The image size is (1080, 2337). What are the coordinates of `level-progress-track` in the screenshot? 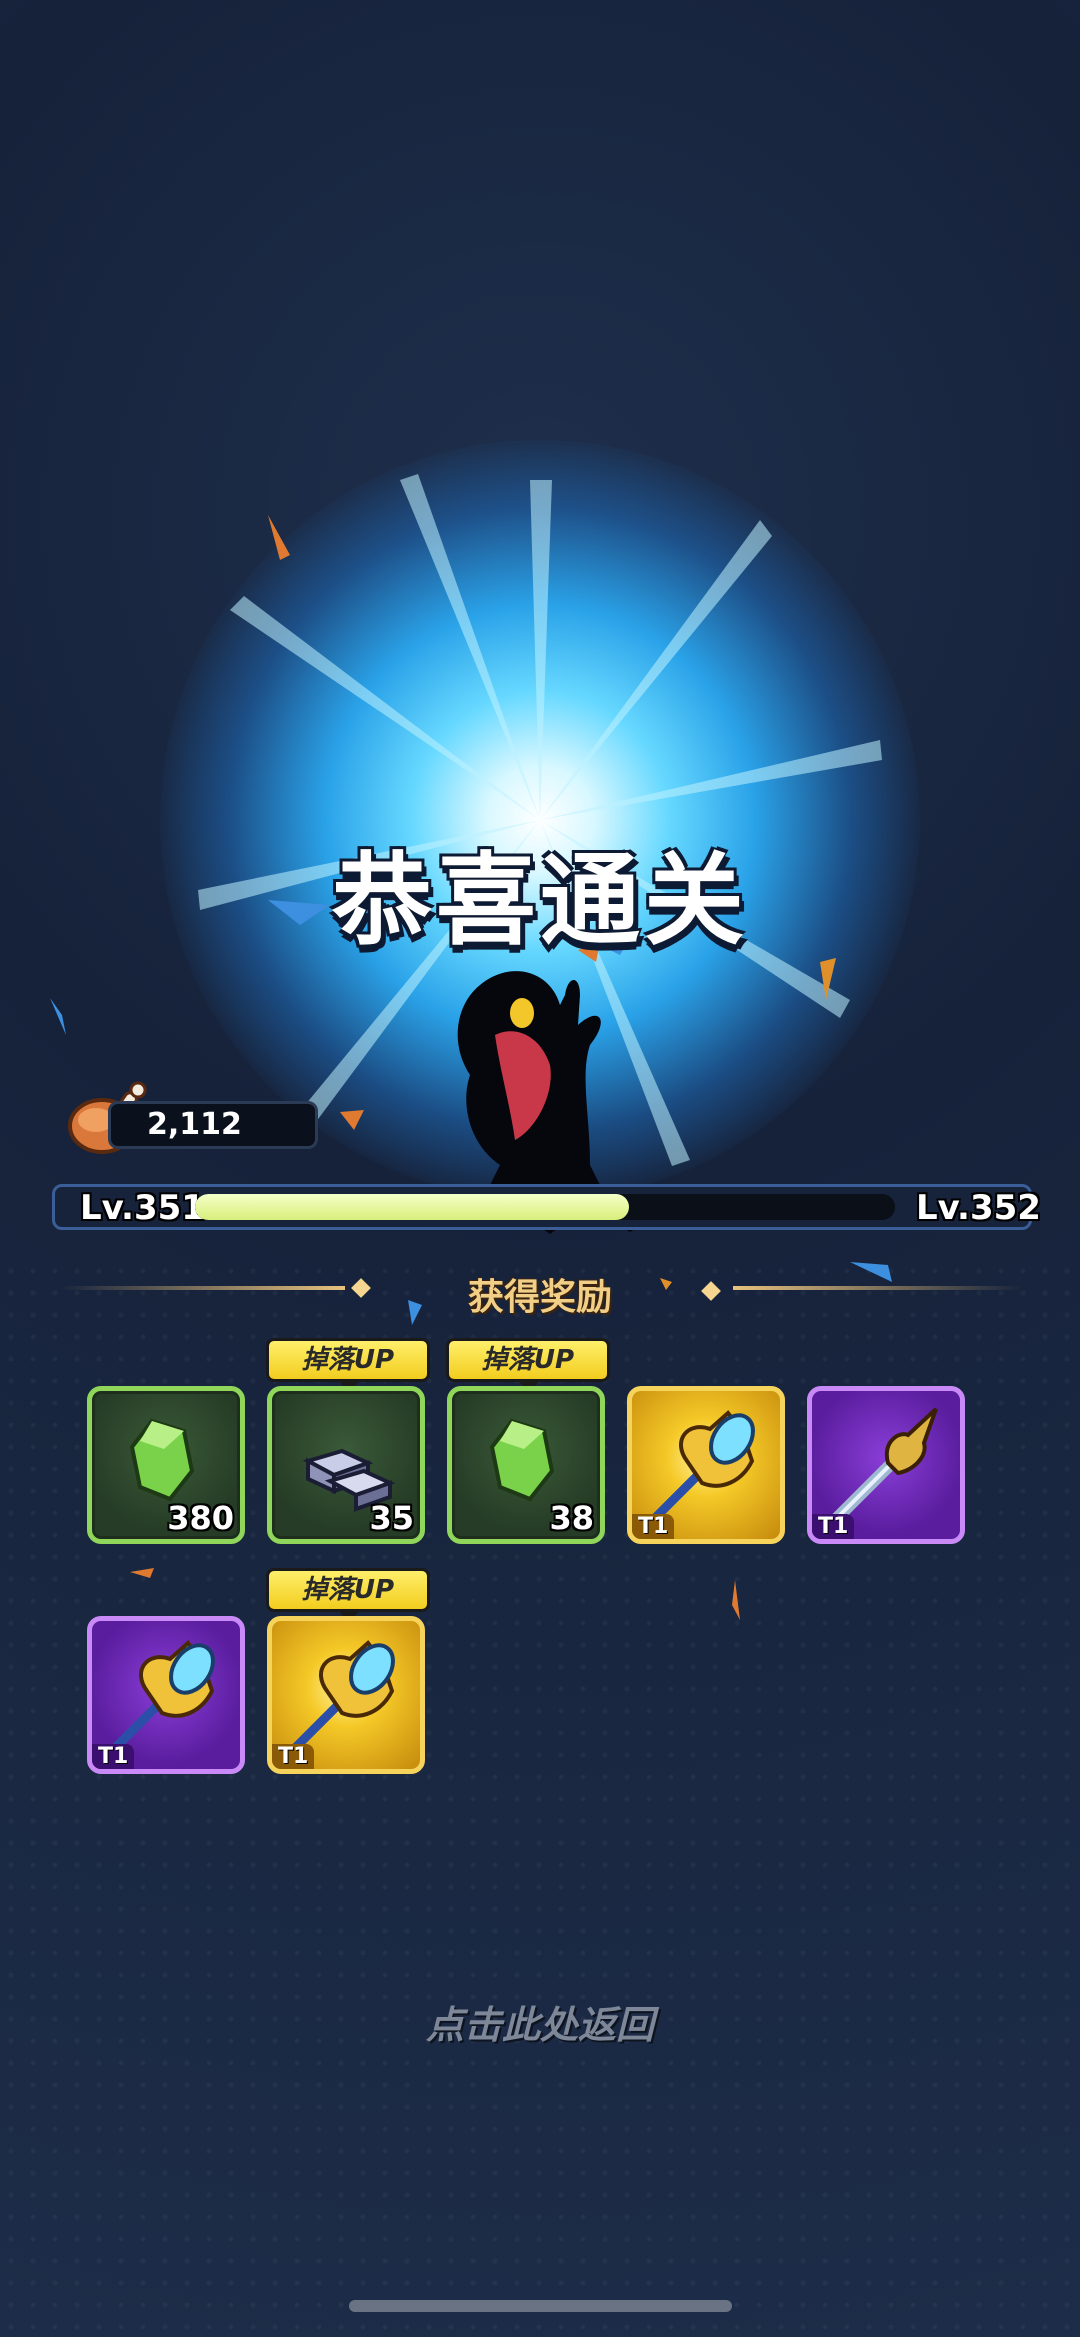 It's located at (545, 1207).